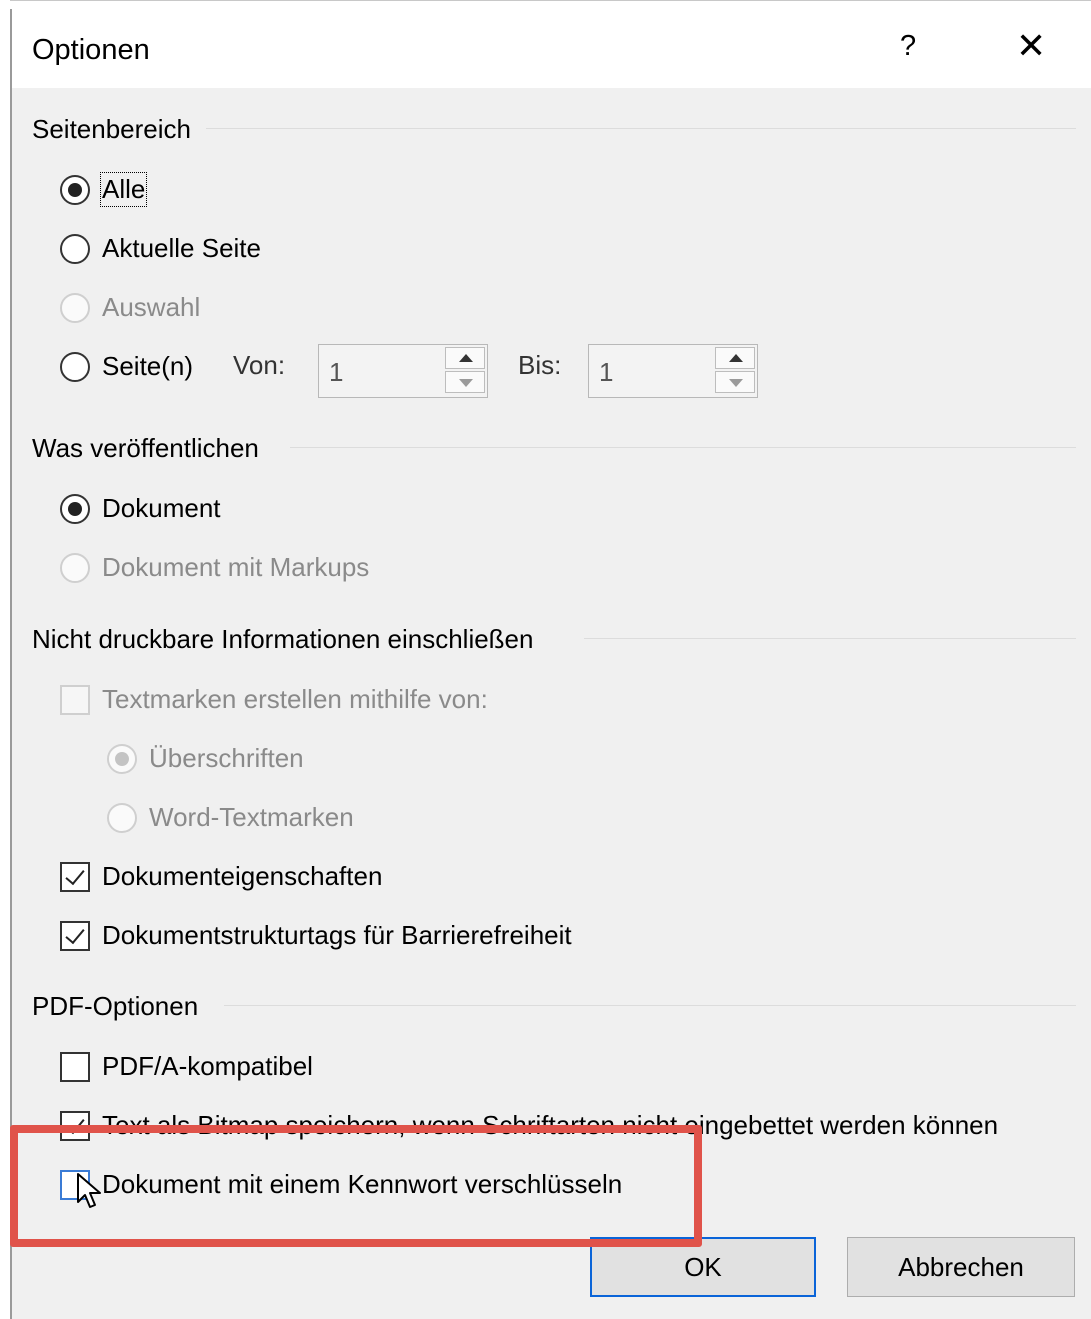 The width and height of the screenshot is (1091, 1319). I want to click on radio-label-ueberschriften: Überschriften, so click(226, 758).